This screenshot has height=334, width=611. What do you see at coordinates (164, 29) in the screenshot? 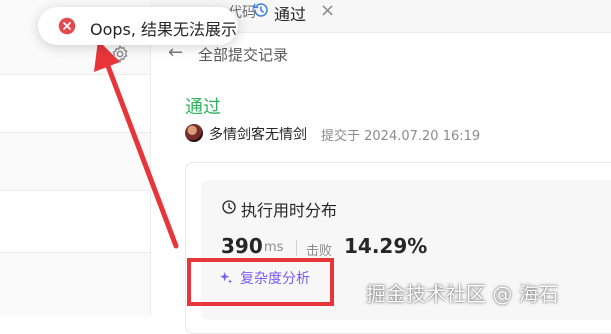
I see `toast-message: Oops, 结果无法展示` at bounding box center [164, 29].